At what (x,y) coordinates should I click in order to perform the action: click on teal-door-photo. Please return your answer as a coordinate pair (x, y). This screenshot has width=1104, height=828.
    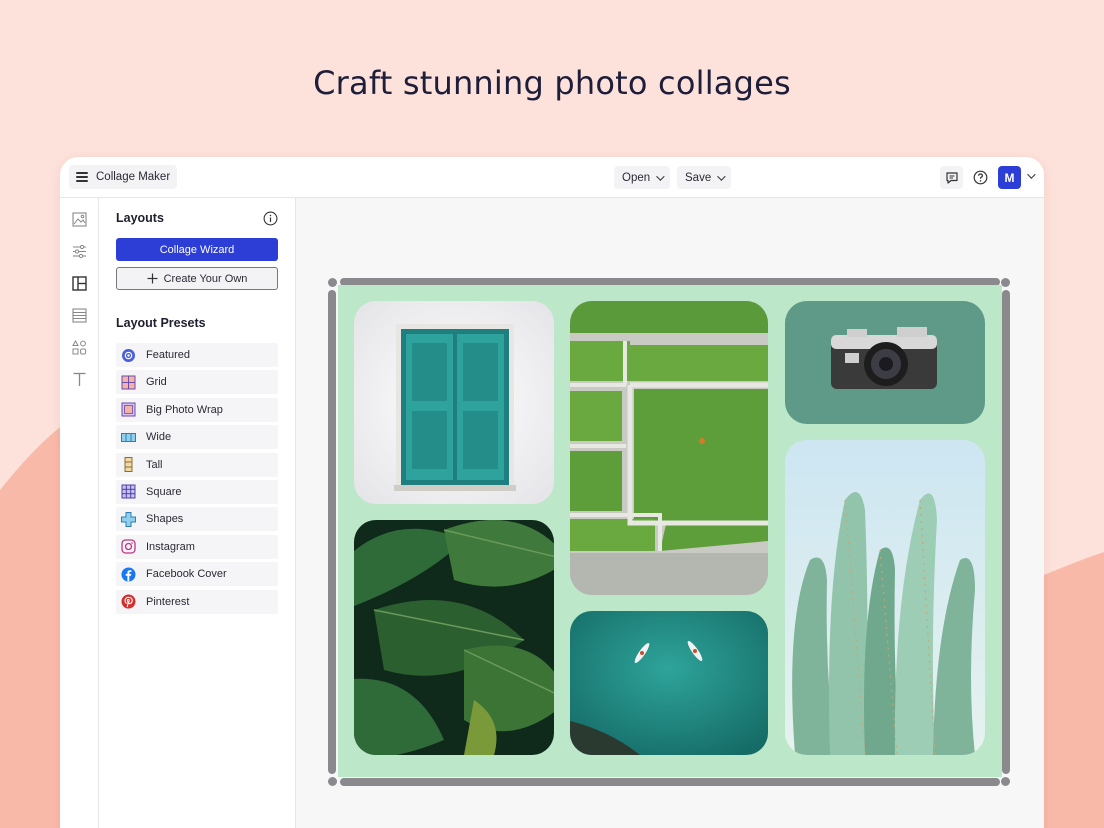
    Looking at the image, I should click on (454, 402).